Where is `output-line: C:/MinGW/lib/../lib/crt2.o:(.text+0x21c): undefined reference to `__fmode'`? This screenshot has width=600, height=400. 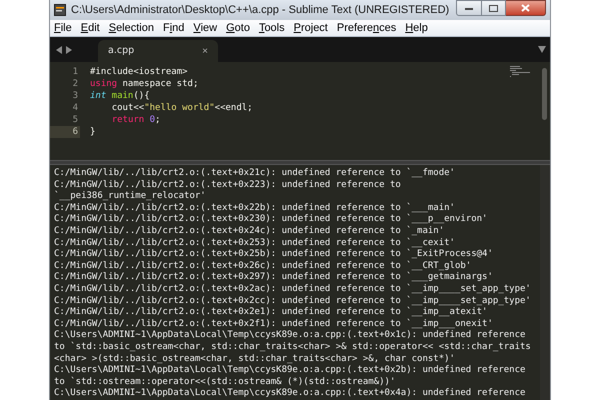 output-line: C:/MinGW/lib/../lib/crt2.o:(.text+0x21c): undefined reference to `__fmode' is located at coordinates (255, 174).